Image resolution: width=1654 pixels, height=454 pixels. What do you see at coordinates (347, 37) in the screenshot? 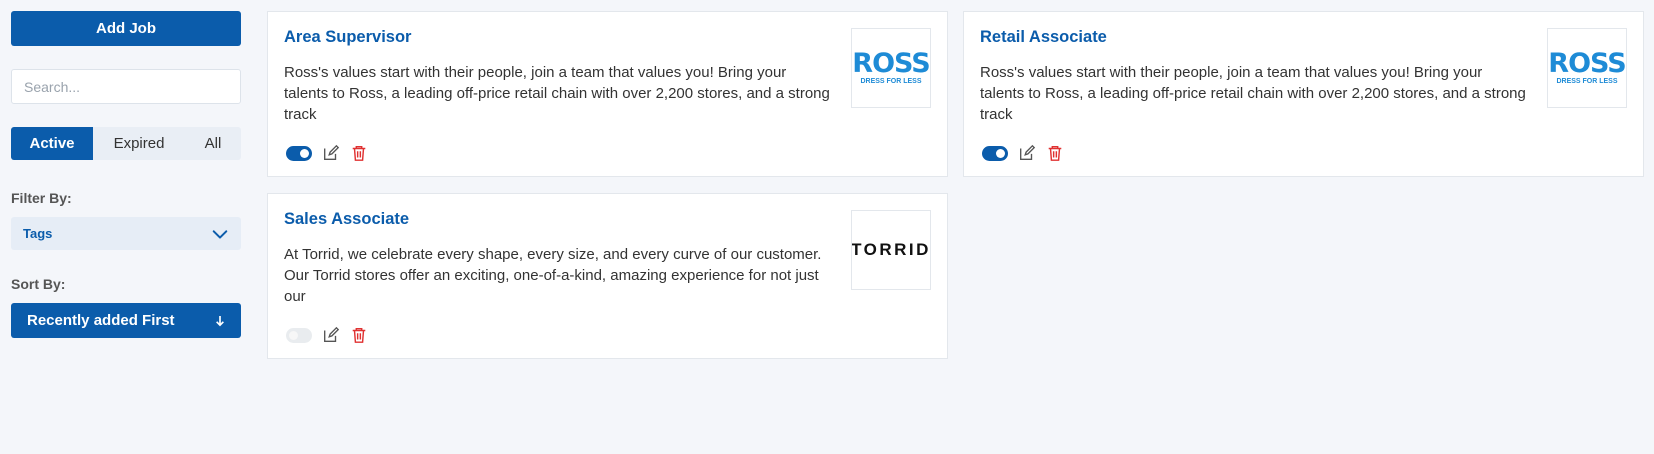
I see `job-title: Area Supervisor` at bounding box center [347, 37].